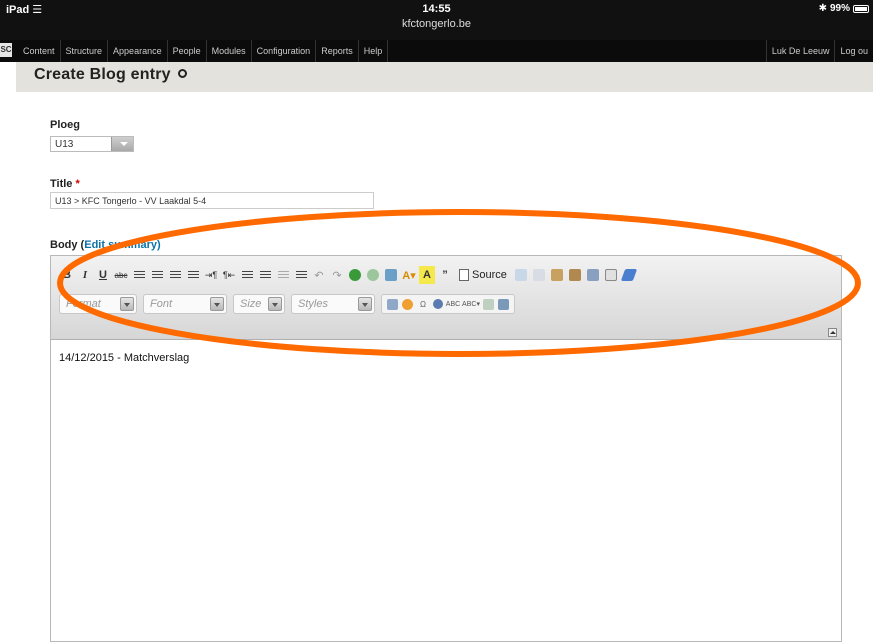 The image size is (873, 642). I want to click on admin-menu-configuration: Configuration, so click(284, 51).